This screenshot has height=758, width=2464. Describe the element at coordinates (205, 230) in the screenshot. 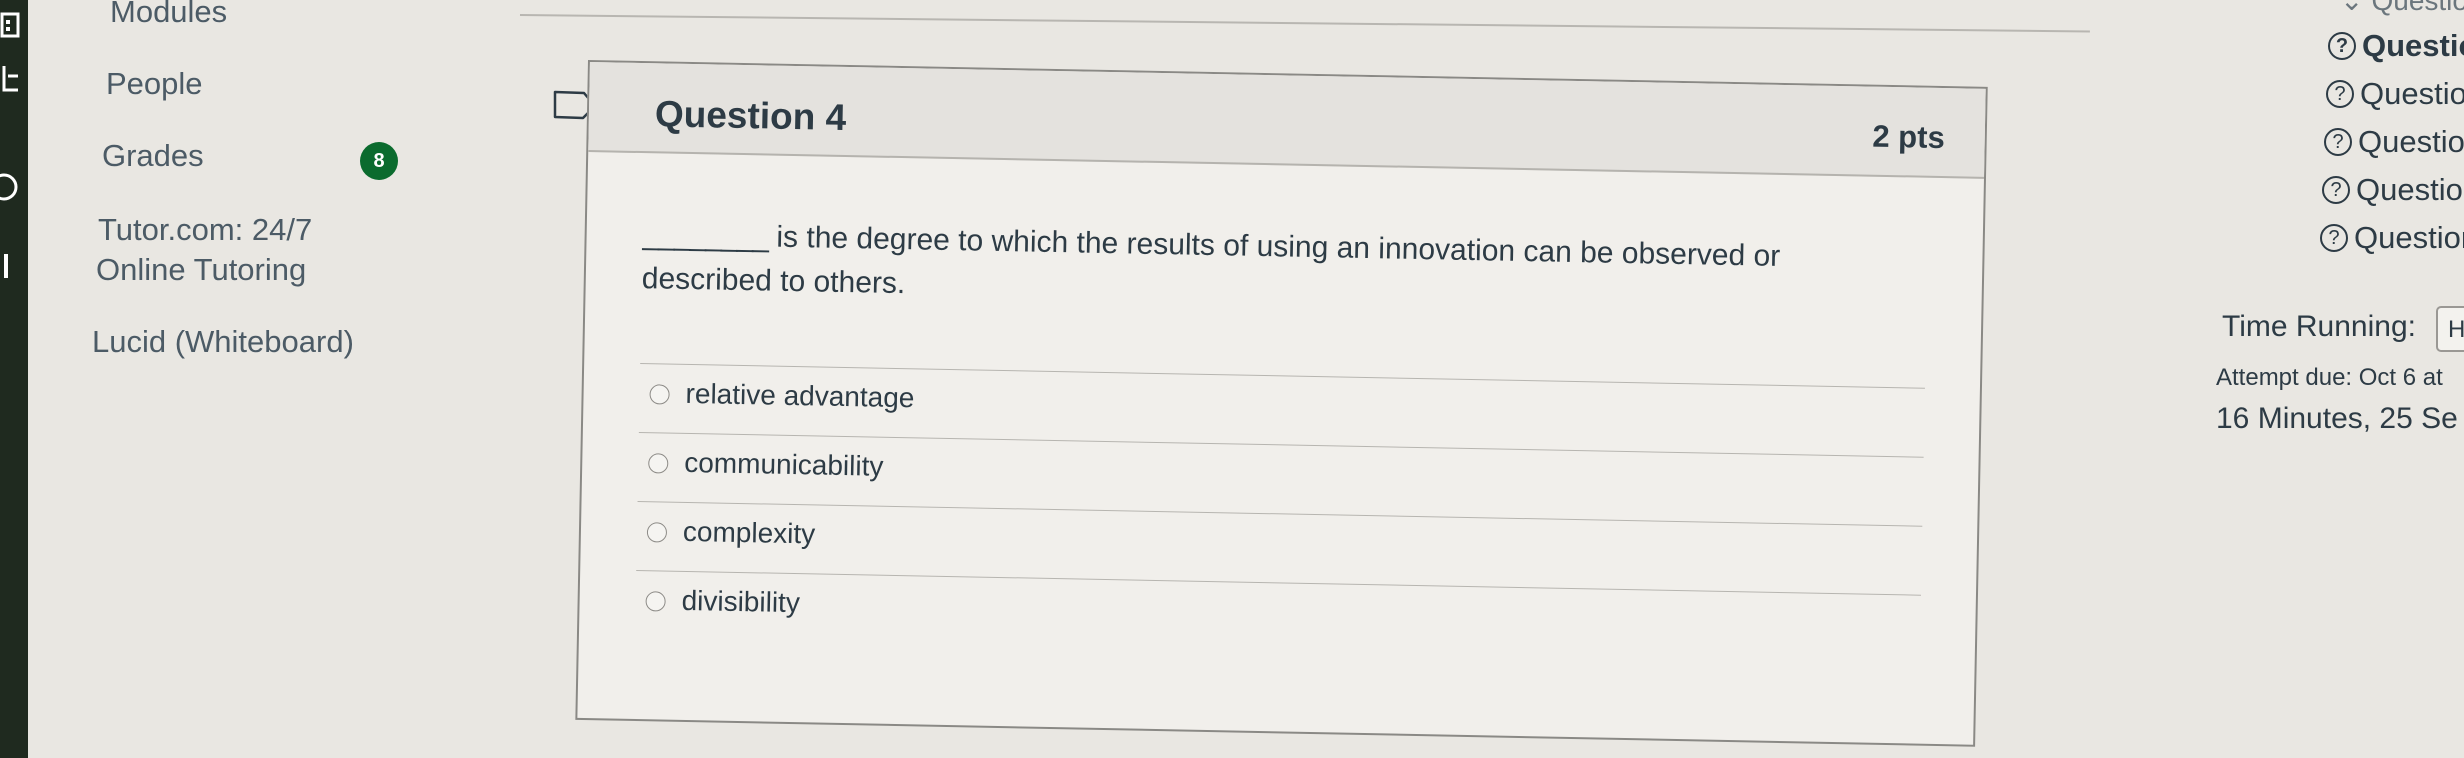

I see `nav-tutor-line1: Tutor.com: 24/7` at that location.